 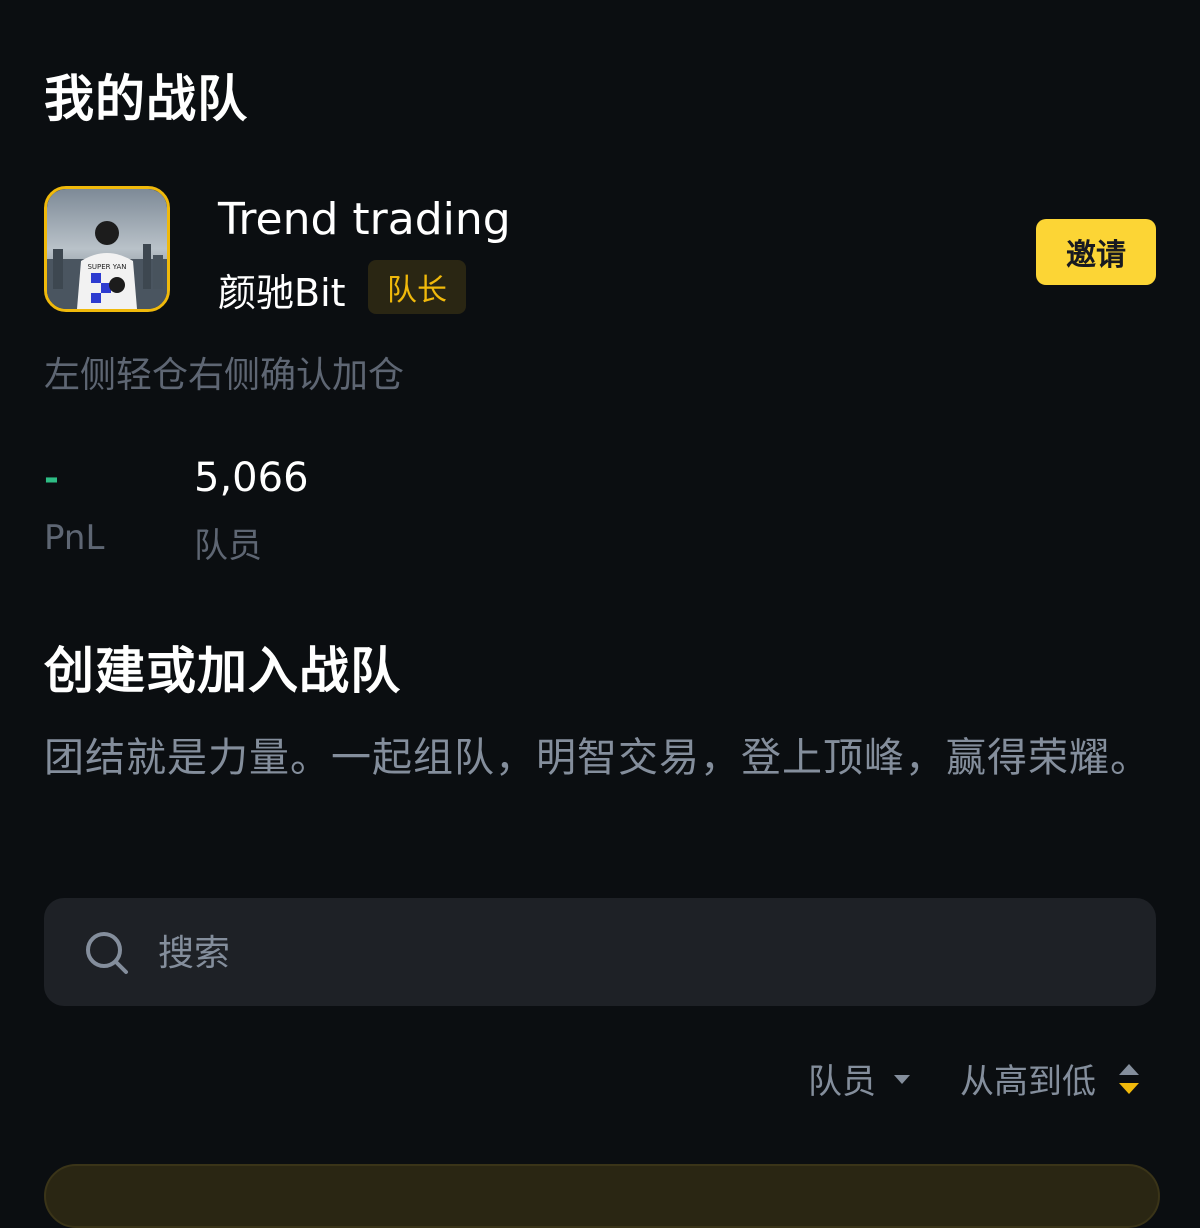 I want to click on invite-button: 邀请, so click(x=1096, y=252).